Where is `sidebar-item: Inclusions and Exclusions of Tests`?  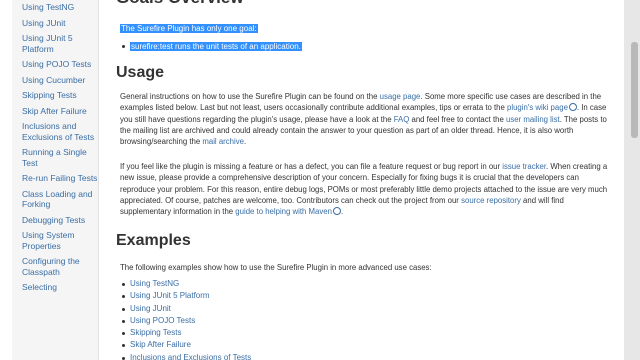
sidebar-item: Inclusions and Exclusions of Tests is located at coordinates (55, 132).